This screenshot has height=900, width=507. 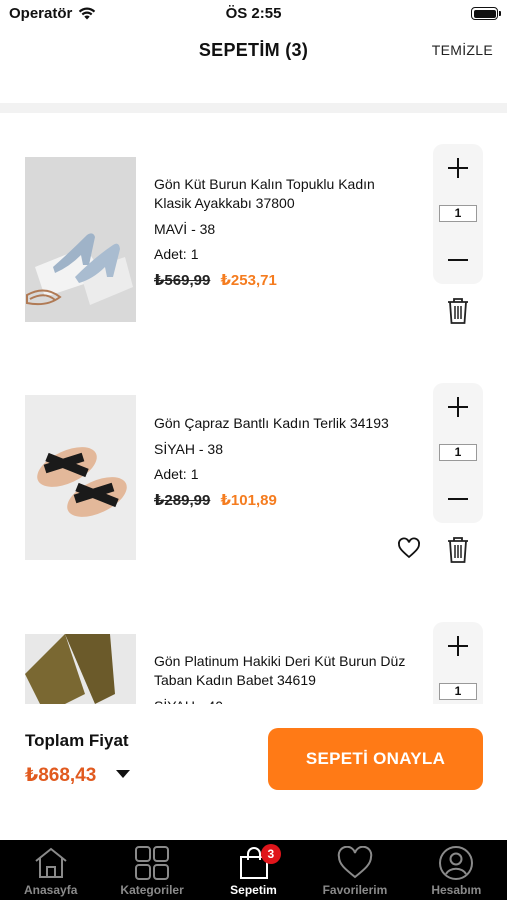 I want to click on cart-badge: 3, so click(x=270, y=854).